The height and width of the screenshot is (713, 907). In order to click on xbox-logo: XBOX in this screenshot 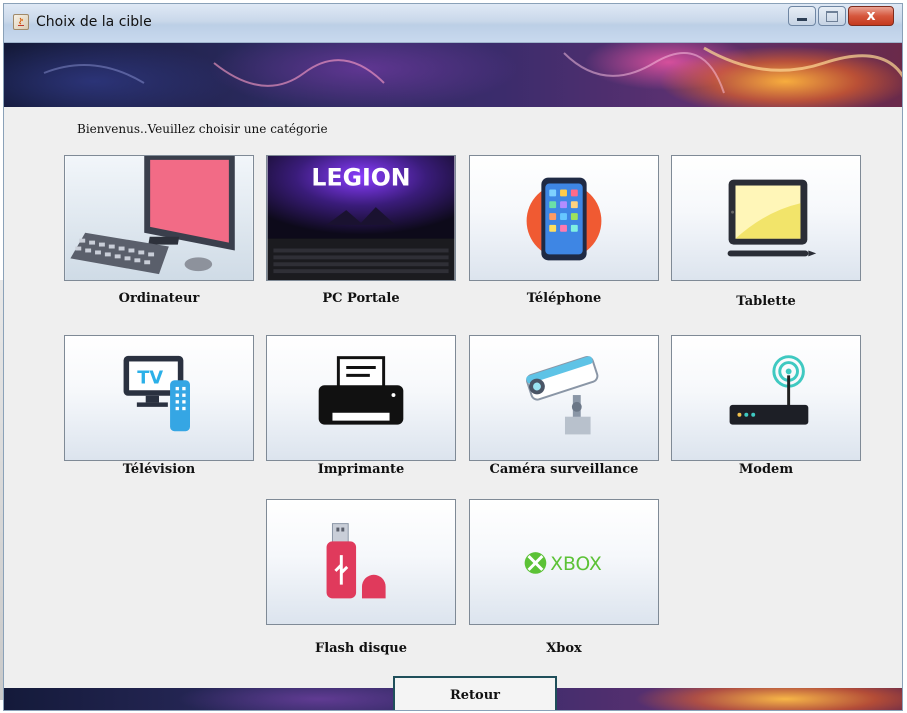, I will do `click(563, 563)`.